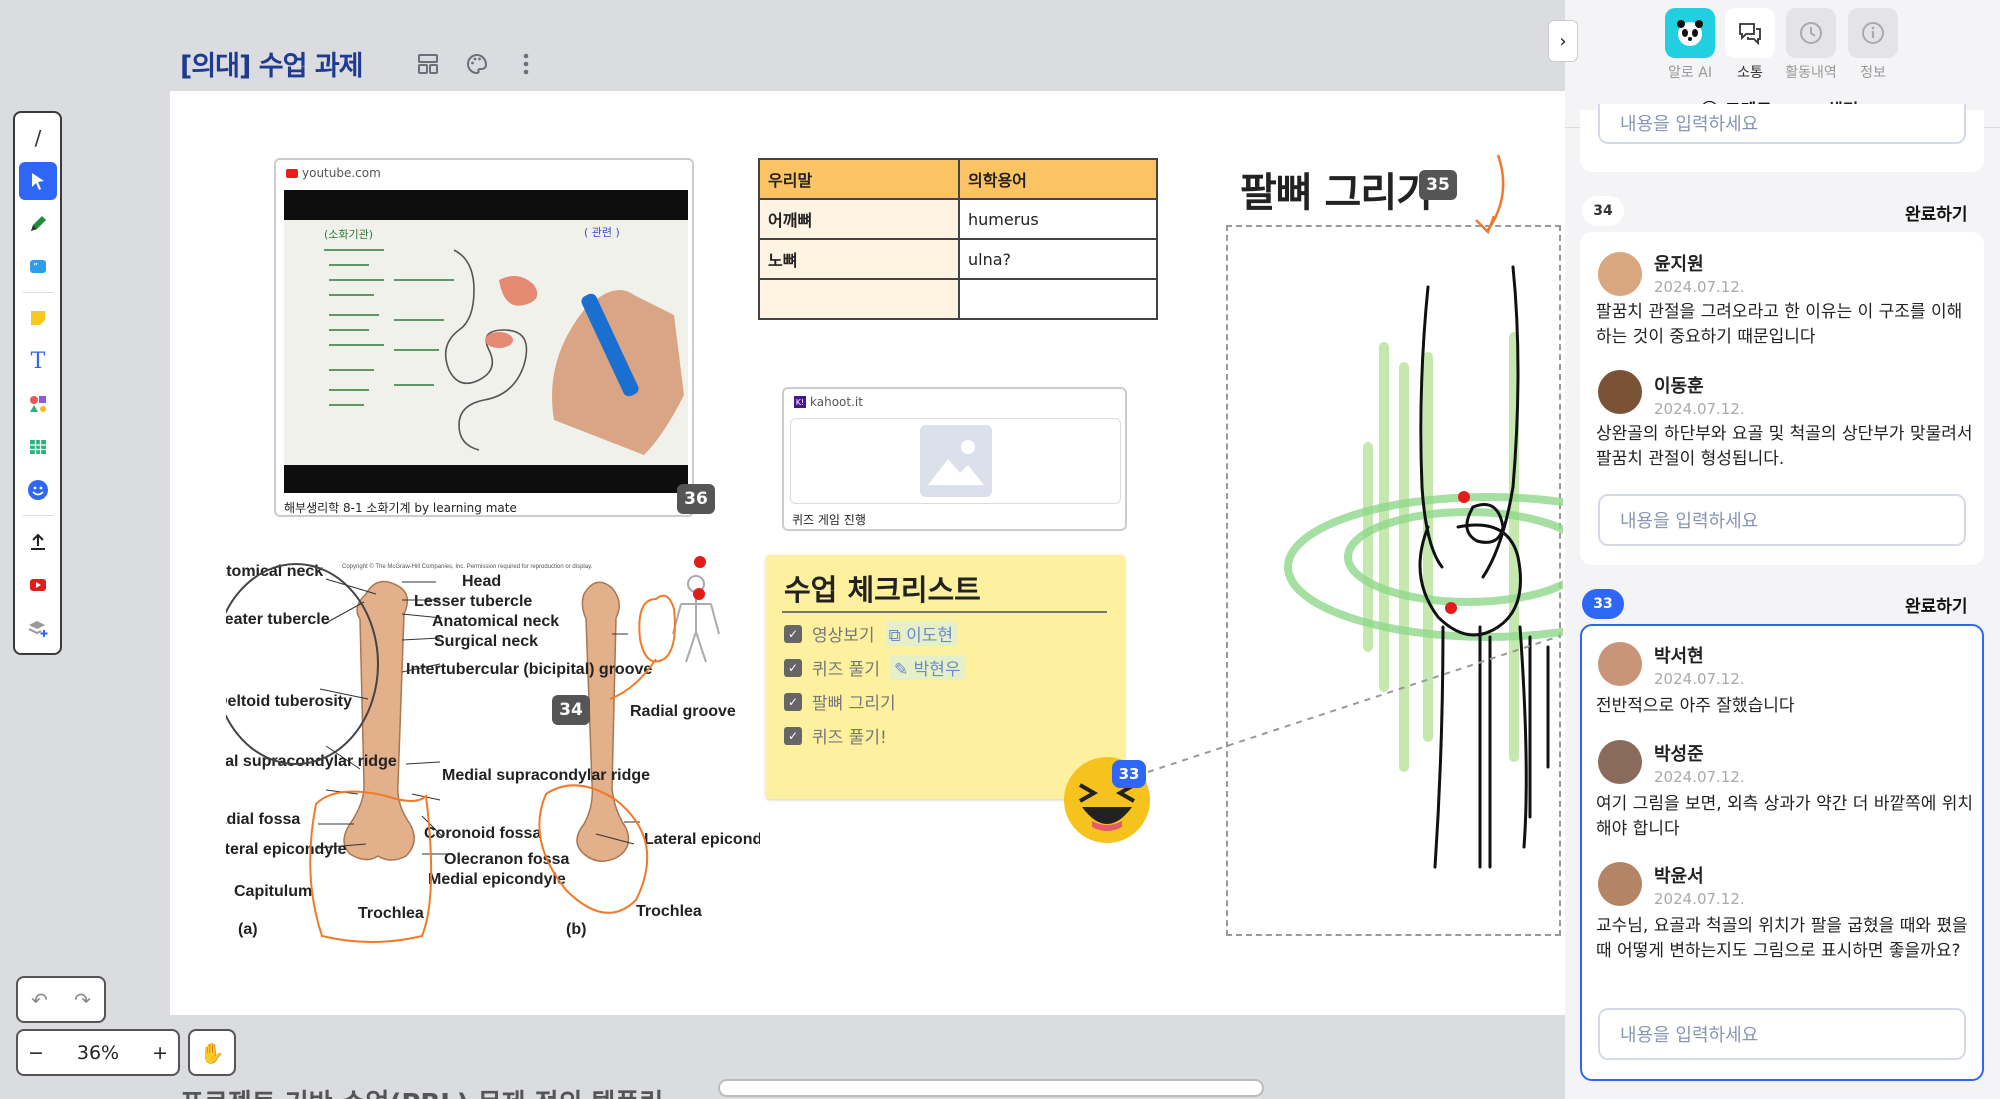  What do you see at coordinates (1679, 754) in the screenshot?
I see `commenter-name: 박성준` at bounding box center [1679, 754].